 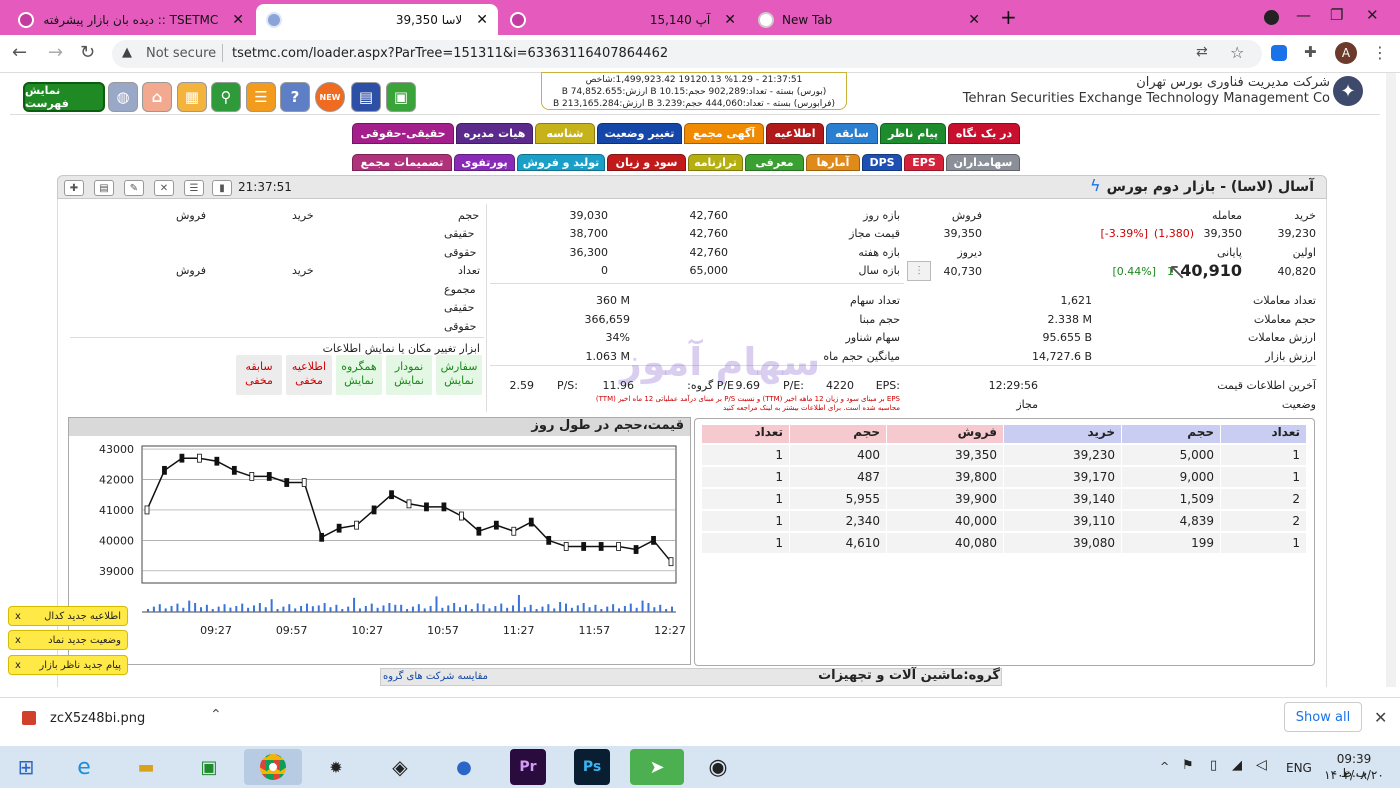 What do you see at coordinates (1346, 53) in the screenshot?
I see `profile-avatar: A` at bounding box center [1346, 53].